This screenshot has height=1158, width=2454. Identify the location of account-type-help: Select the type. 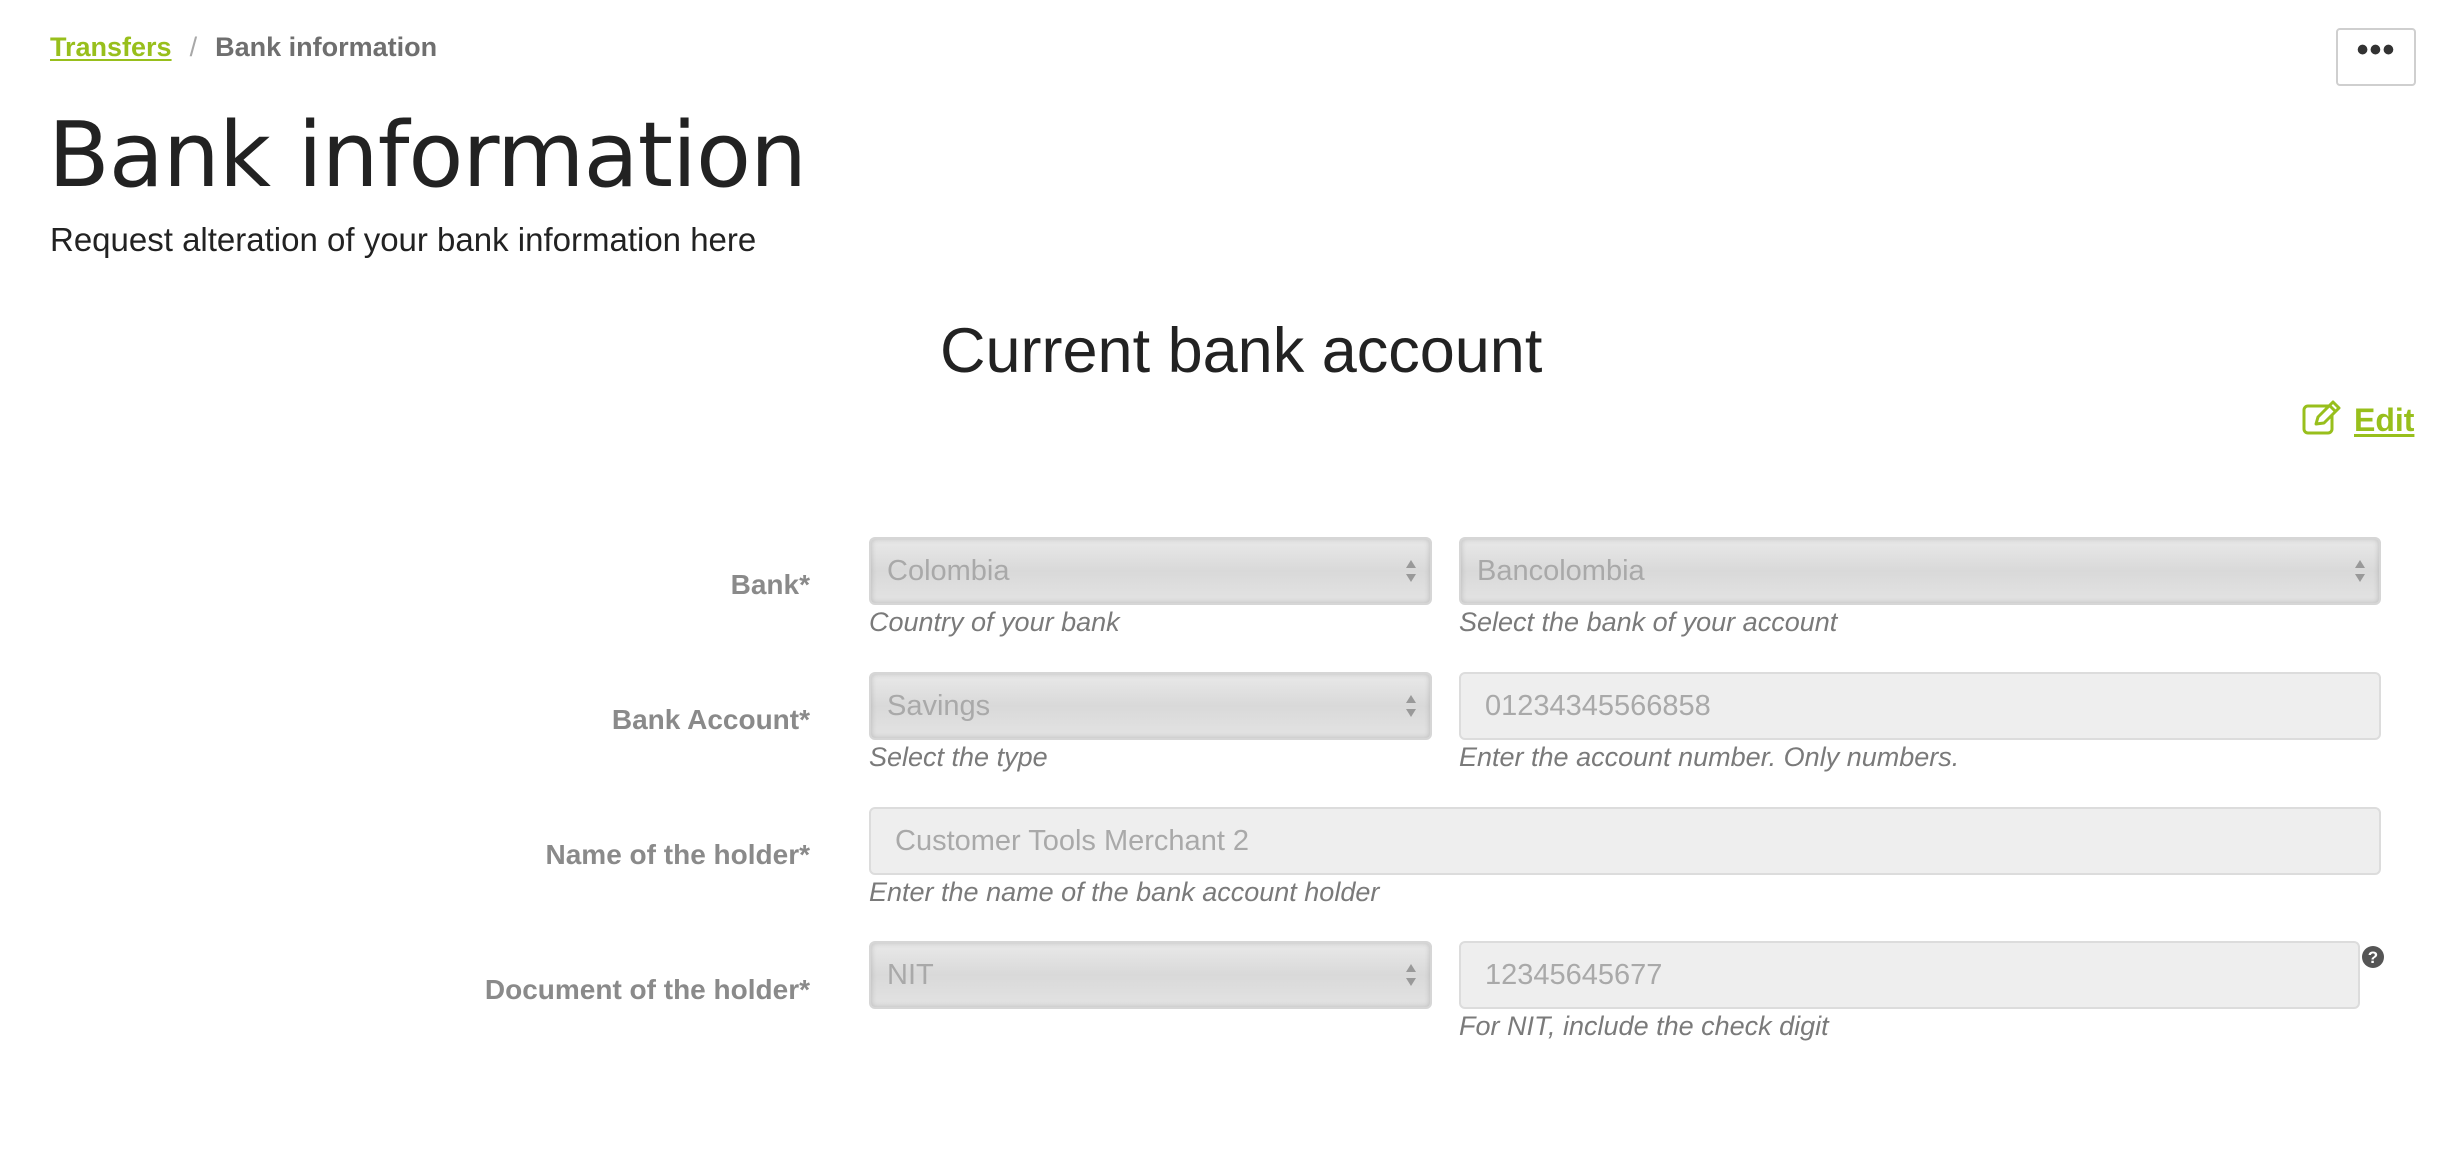
(958, 757).